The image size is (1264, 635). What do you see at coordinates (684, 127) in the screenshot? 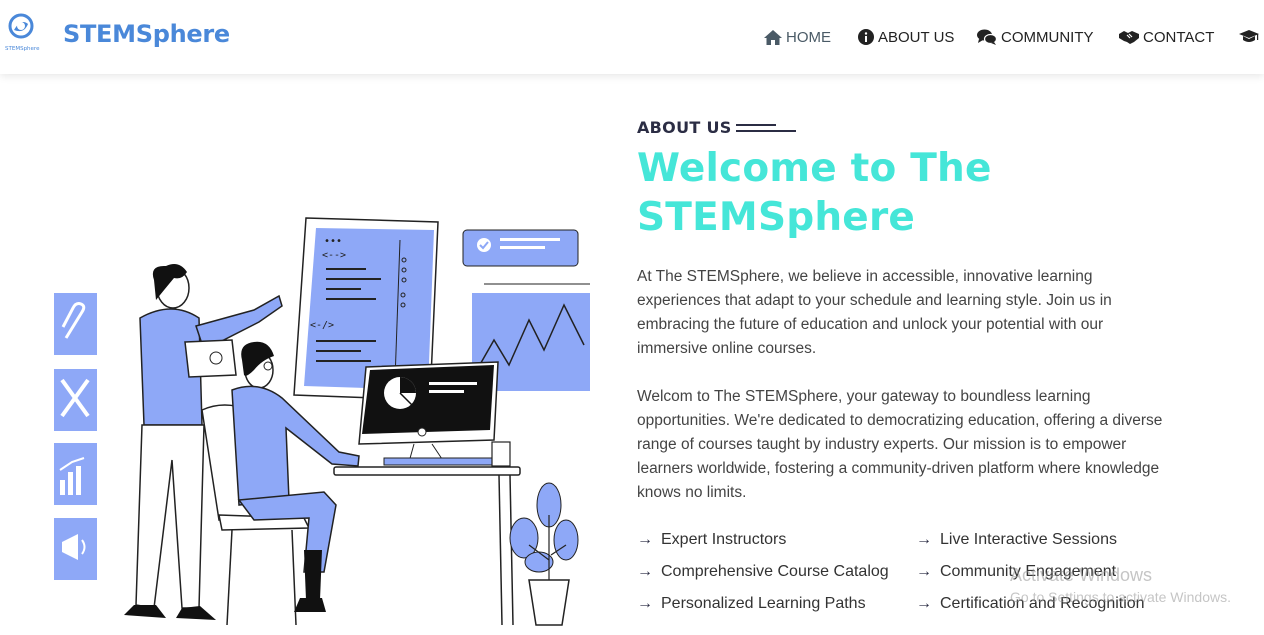
I see `section-eyebrow: ABOUT US` at bounding box center [684, 127].